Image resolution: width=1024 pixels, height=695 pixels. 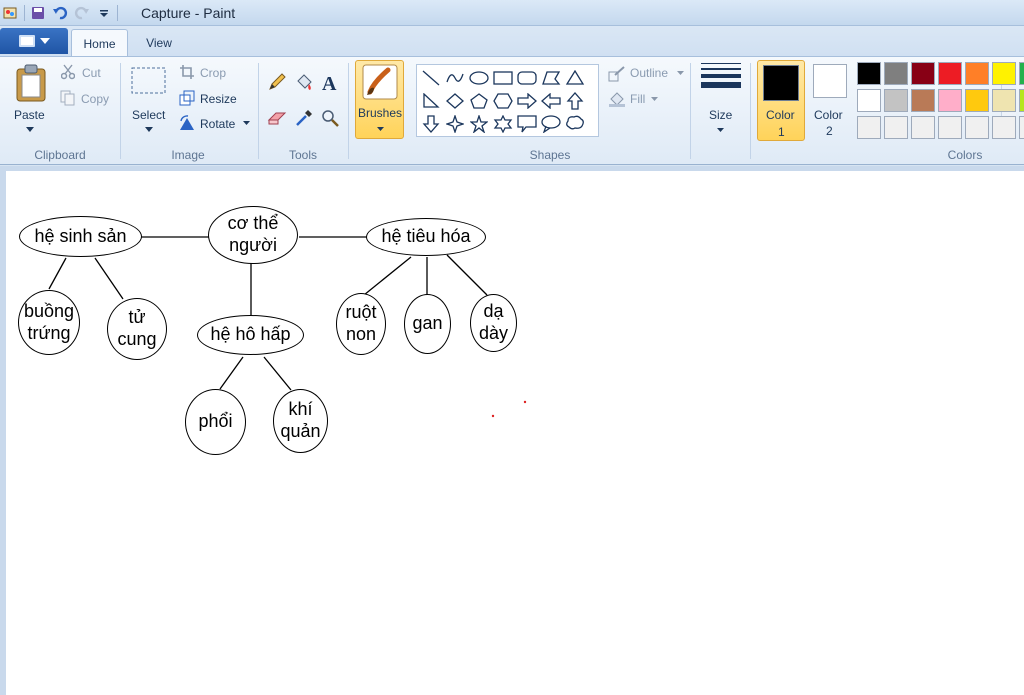 I want to click on fill-button: Fill, so click(x=637, y=99).